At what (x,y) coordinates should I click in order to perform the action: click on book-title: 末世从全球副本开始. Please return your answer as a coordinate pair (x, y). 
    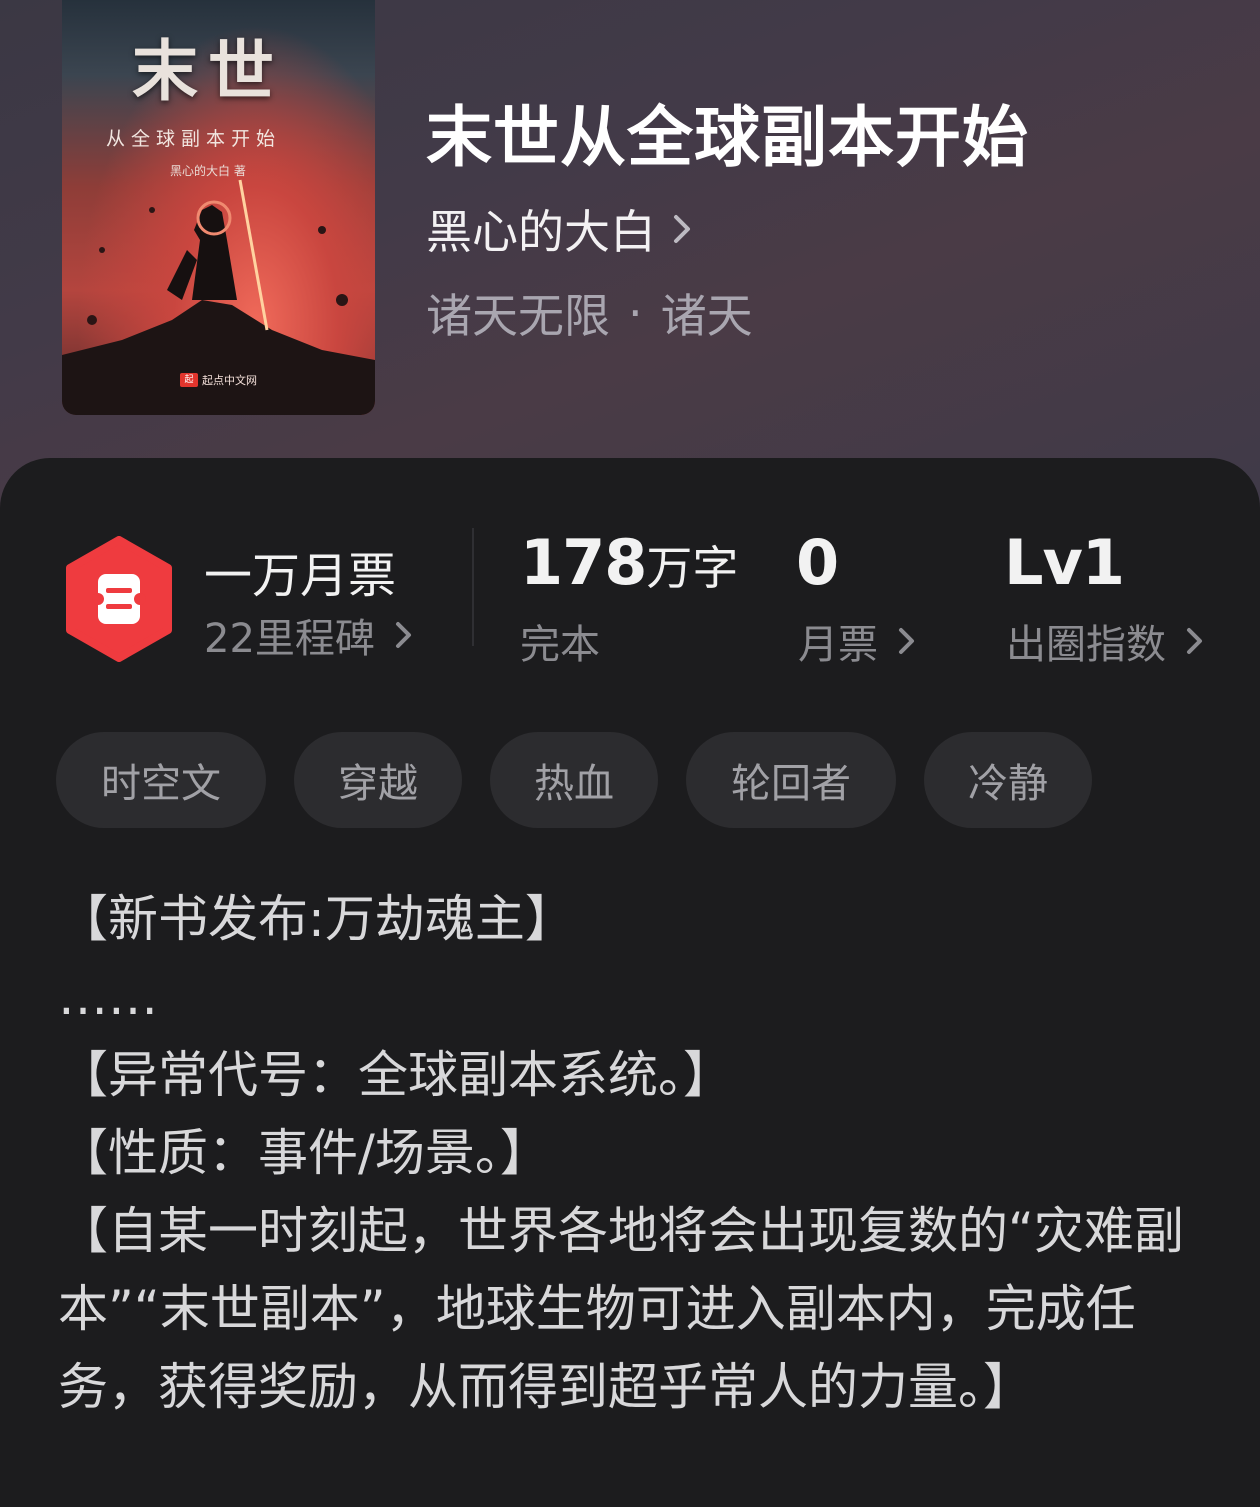
    Looking at the image, I should click on (727, 137).